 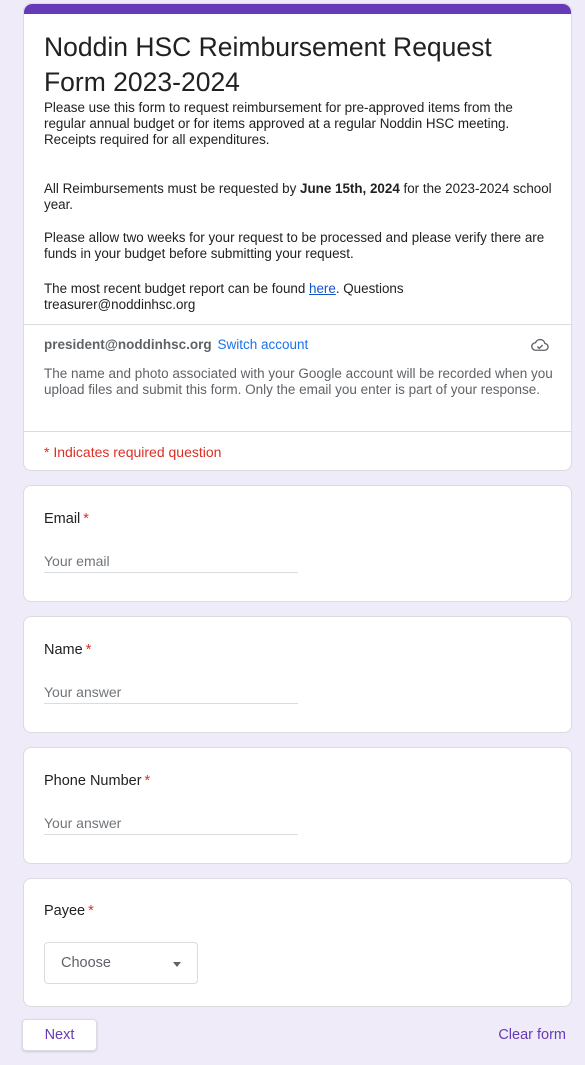 What do you see at coordinates (86, 963) in the screenshot?
I see `payee-dropdown-value: Choose` at bounding box center [86, 963].